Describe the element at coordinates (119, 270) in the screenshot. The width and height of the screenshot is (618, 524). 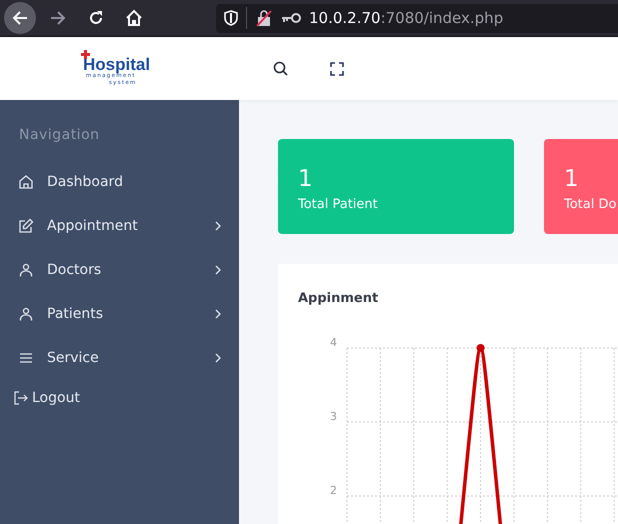
I see `nav-item: Doctors` at that location.